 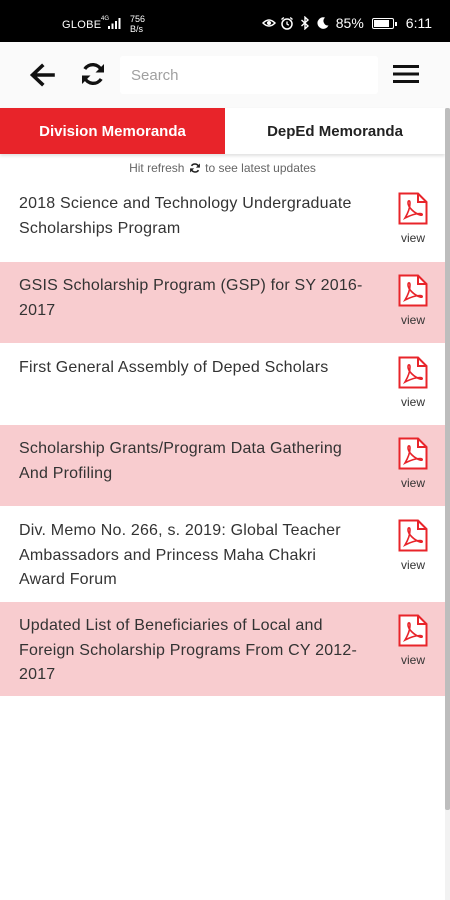 What do you see at coordinates (349, 23) in the screenshot?
I see `battery-percent: 85%` at bounding box center [349, 23].